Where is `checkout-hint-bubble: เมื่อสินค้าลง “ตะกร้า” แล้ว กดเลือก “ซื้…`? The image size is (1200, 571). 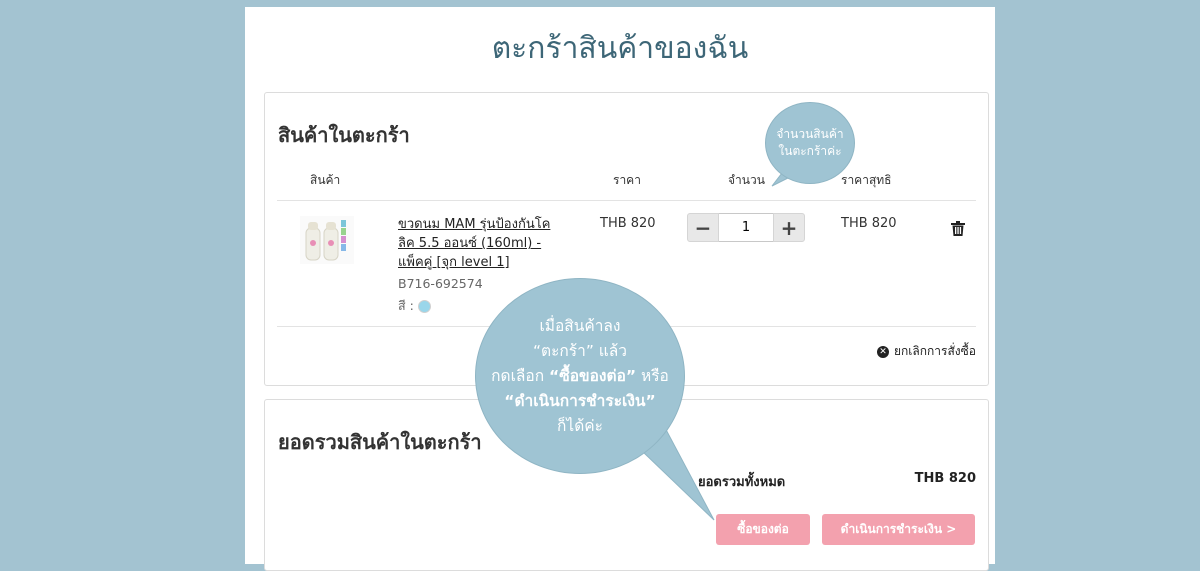
checkout-hint-bubble: เมื่อสินค้าลง “ตะกร้า” แล้ว กดเลือก “ซื้… is located at coordinates (580, 376).